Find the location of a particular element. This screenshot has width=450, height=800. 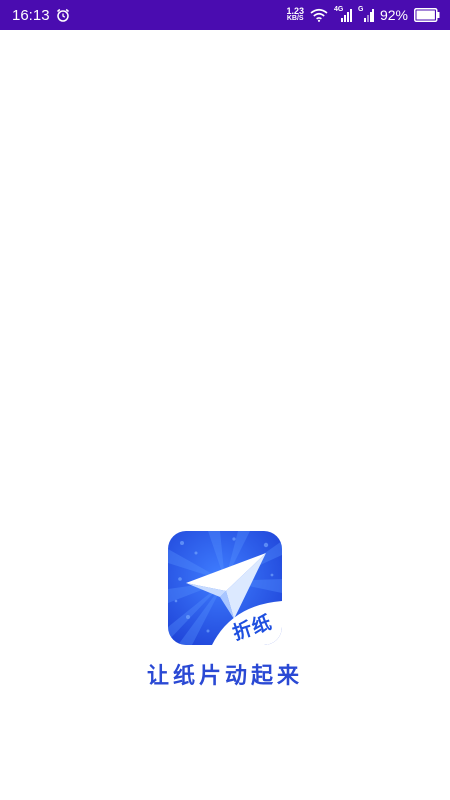

network-speed: 1.23 KB/S is located at coordinates (295, 14).